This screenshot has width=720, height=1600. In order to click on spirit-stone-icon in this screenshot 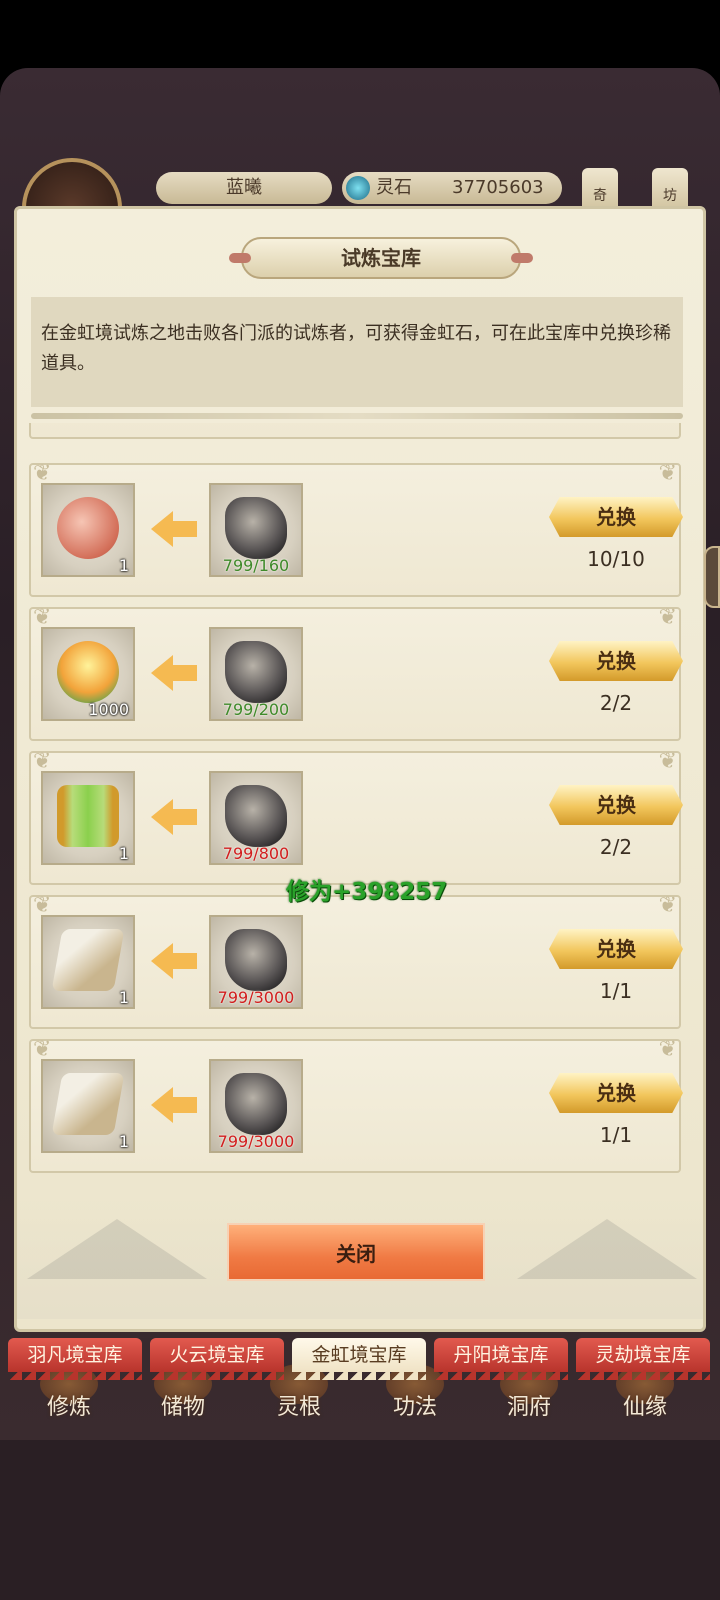, I will do `click(358, 188)`.